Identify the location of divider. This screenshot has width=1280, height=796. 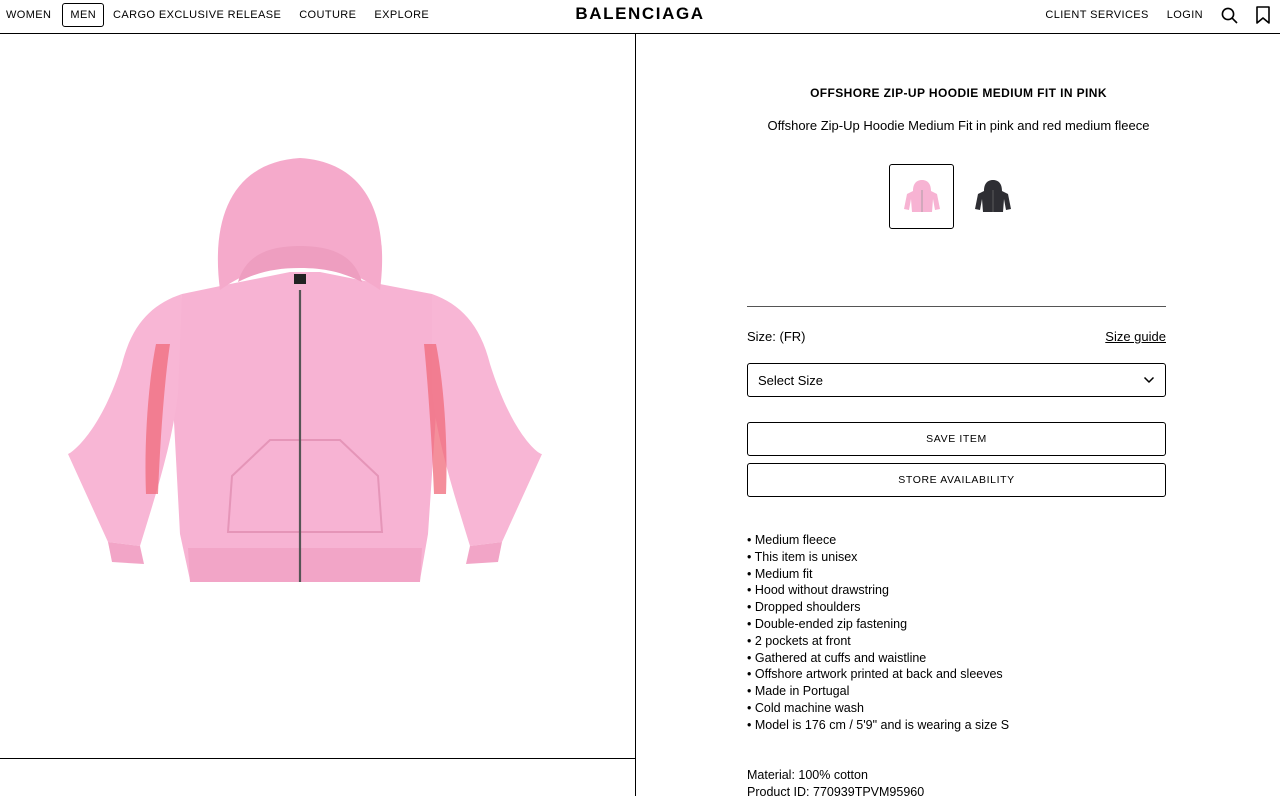
(956, 306).